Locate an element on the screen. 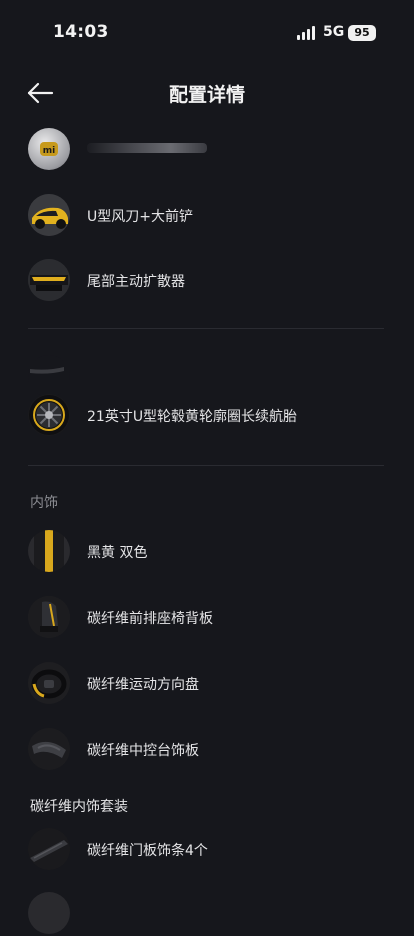 The height and width of the screenshot is (936, 414). list-item-steering-wheel: 碳纤维运动方向盘 is located at coordinates (208, 684).